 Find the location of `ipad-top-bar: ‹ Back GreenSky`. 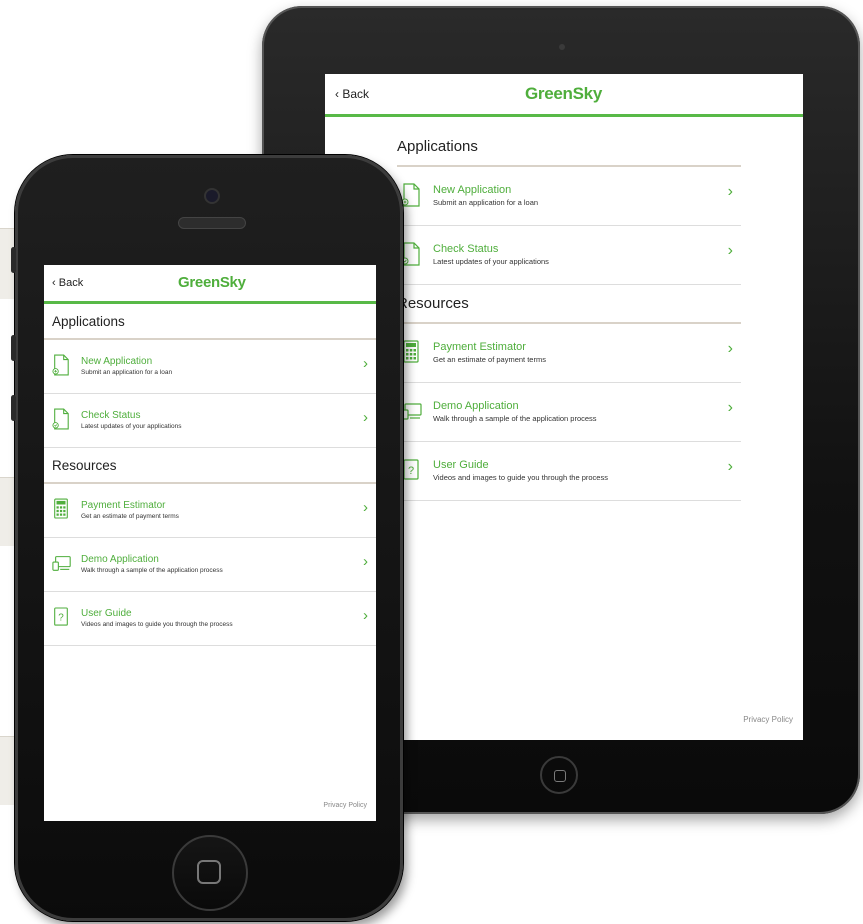

ipad-top-bar: ‹ Back GreenSky is located at coordinates (564, 95).